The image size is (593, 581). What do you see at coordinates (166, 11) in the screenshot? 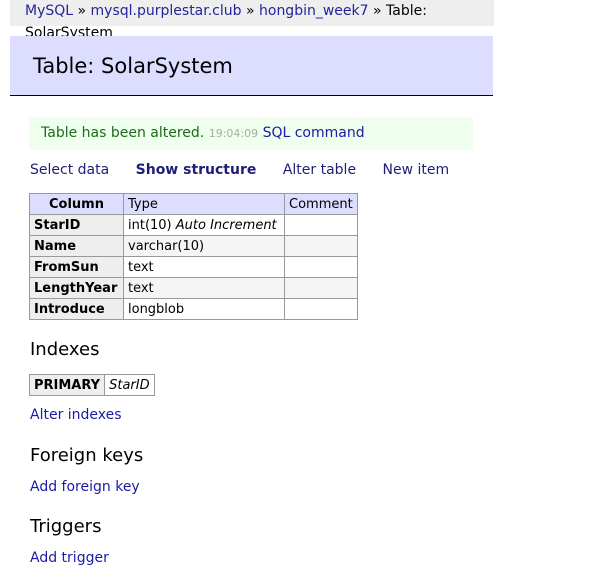
I see `breadcrumb-server: mysql.purplestar.club` at bounding box center [166, 11].